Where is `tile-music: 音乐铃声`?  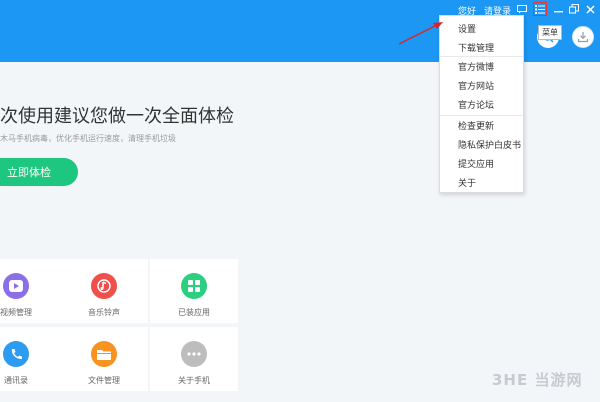
tile-music: 音乐铃声 is located at coordinates (104, 291).